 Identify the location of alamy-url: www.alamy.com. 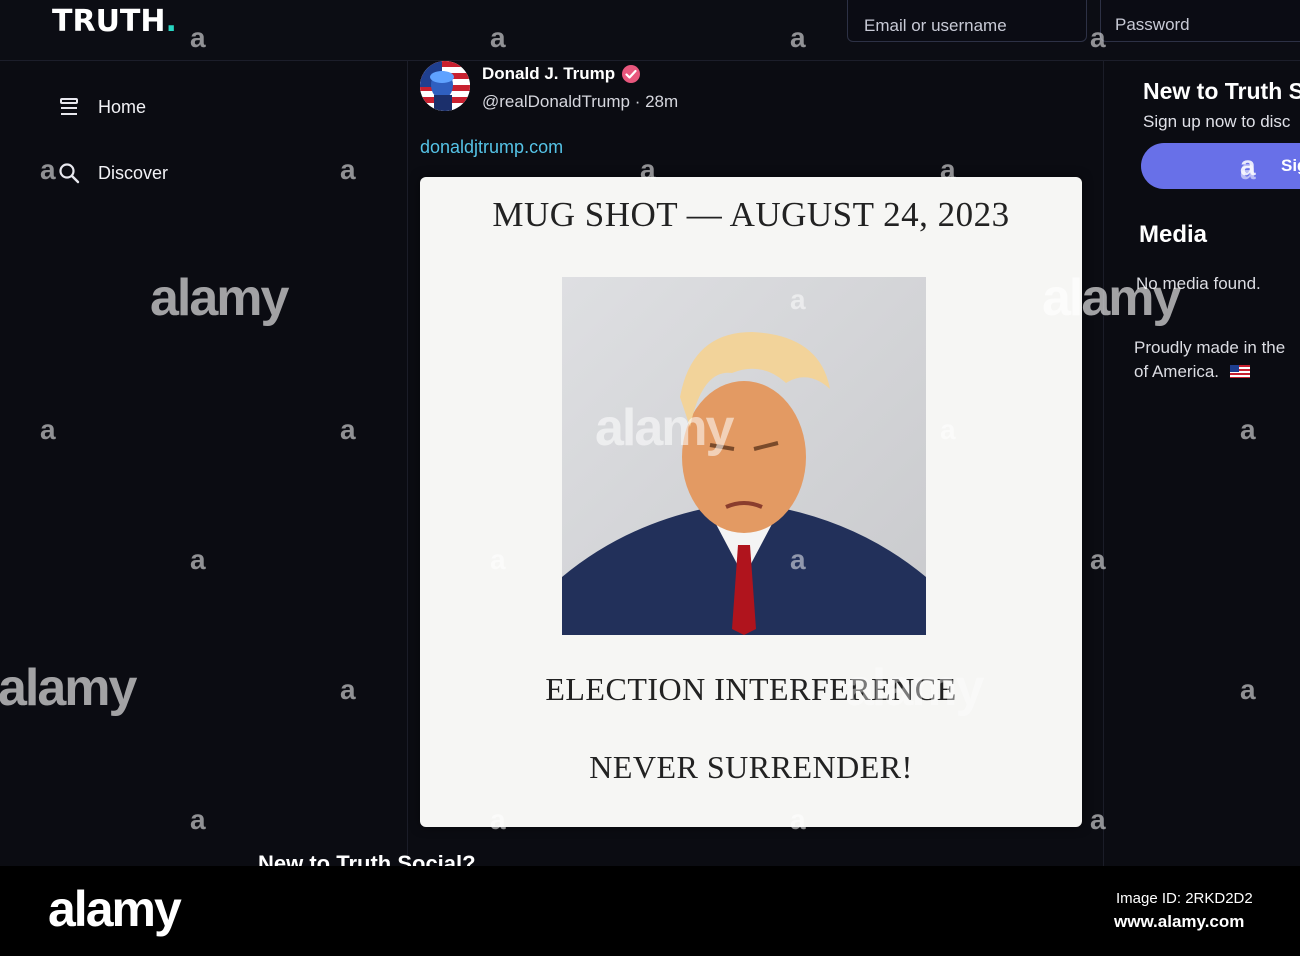
(1179, 921).